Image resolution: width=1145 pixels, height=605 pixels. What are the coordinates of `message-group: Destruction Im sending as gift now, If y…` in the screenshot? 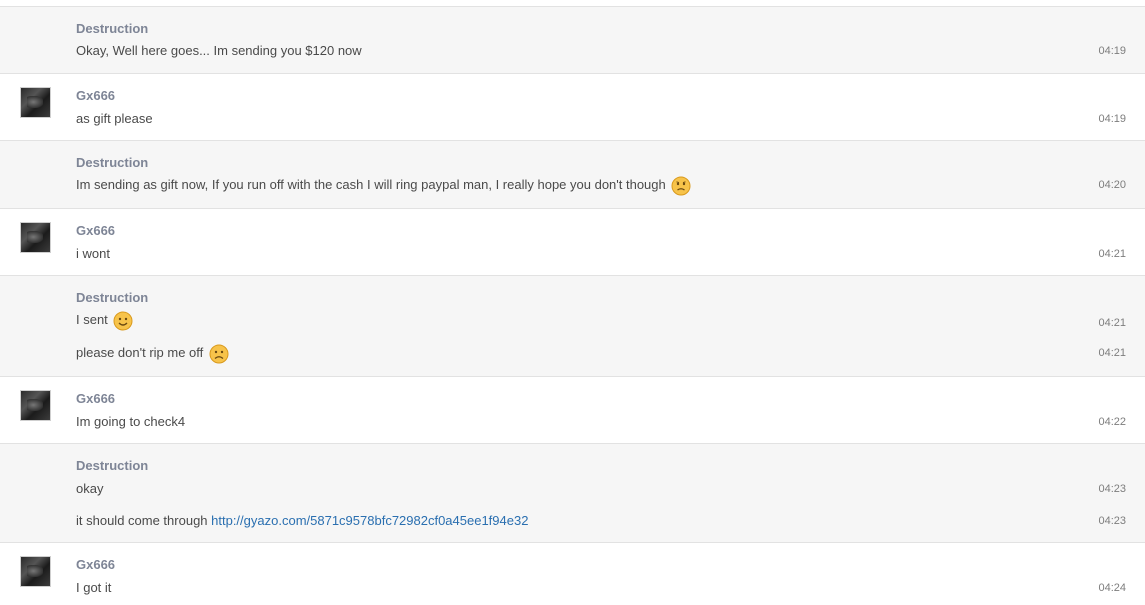 It's located at (572, 175).